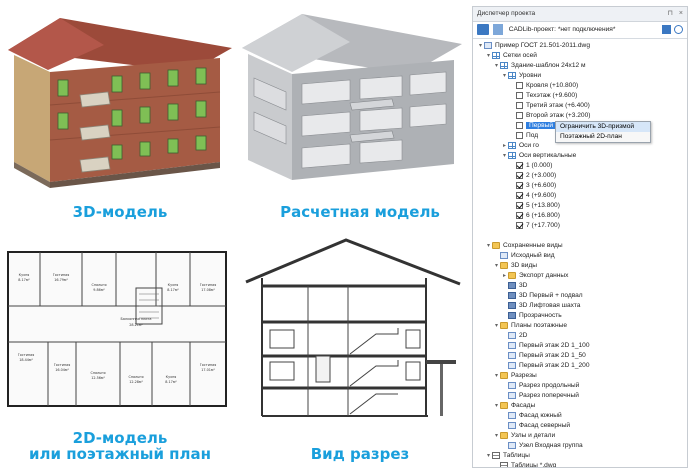 The height and width of the screenshot is (469, 688). Describe the element at coordinates (529, 66) in the screenshot. I see `tree-item-bldg: ▾ Здание-шаблон 24x12 м` at that location.